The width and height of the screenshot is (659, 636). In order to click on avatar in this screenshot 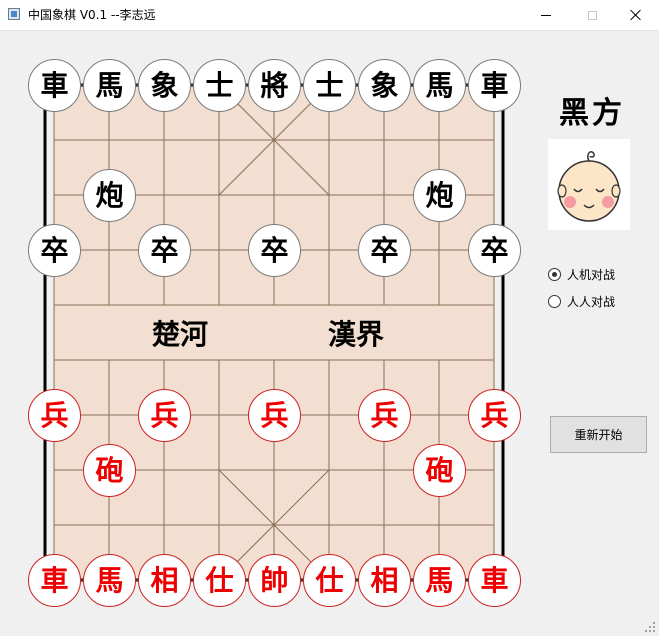, I will do `click(589, 184)`.